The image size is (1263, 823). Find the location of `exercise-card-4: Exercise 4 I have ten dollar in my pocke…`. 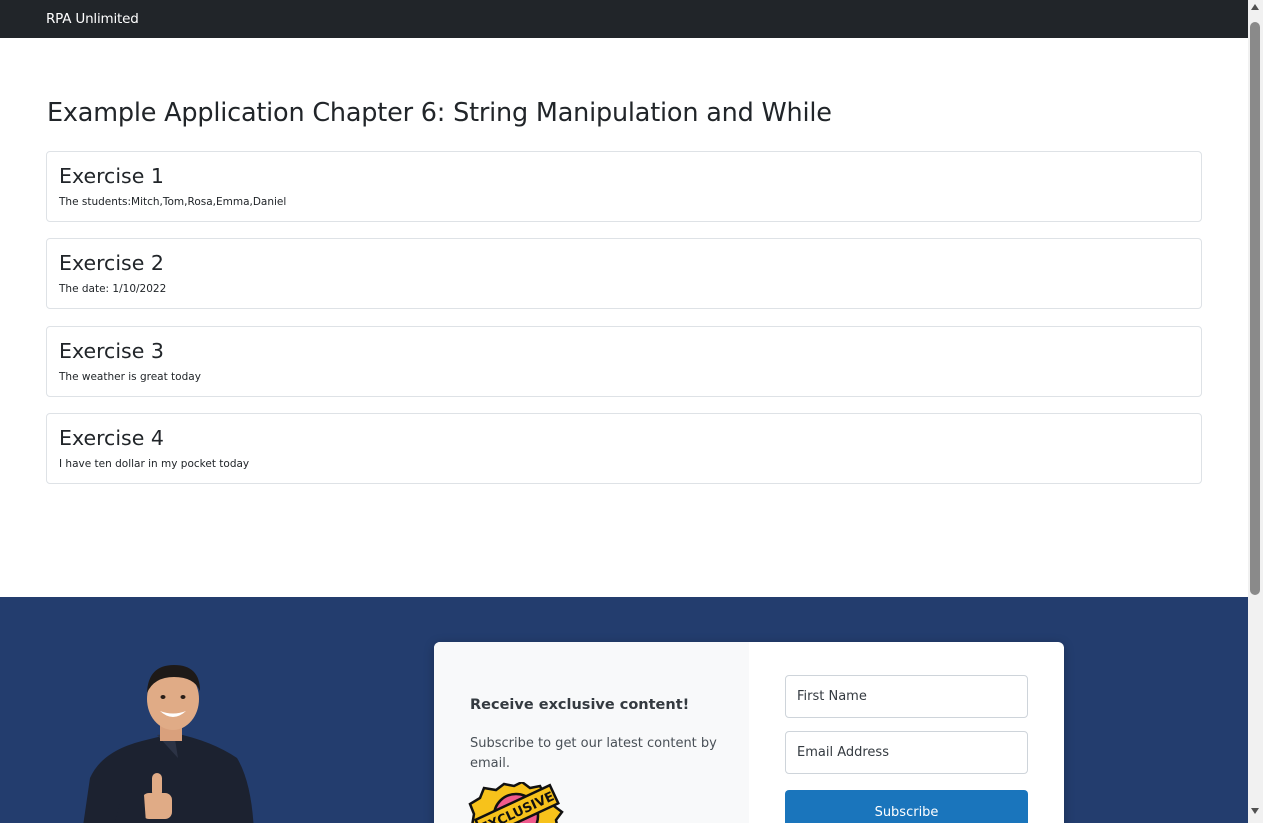

exercise-card-4: Exercise 4 I have ten dollar in my pocke… is located at coordinates (624, 448).